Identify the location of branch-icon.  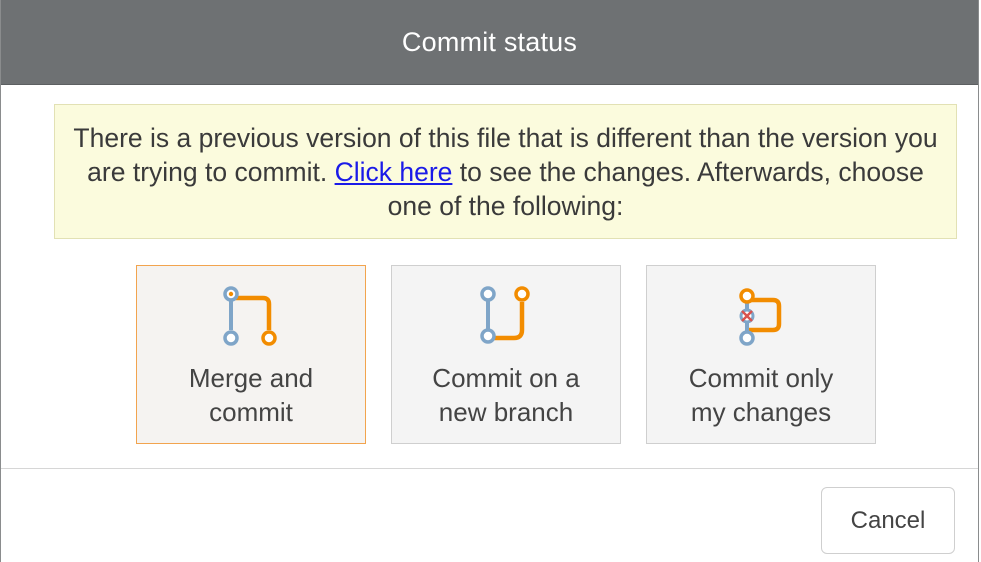
(506, 316).